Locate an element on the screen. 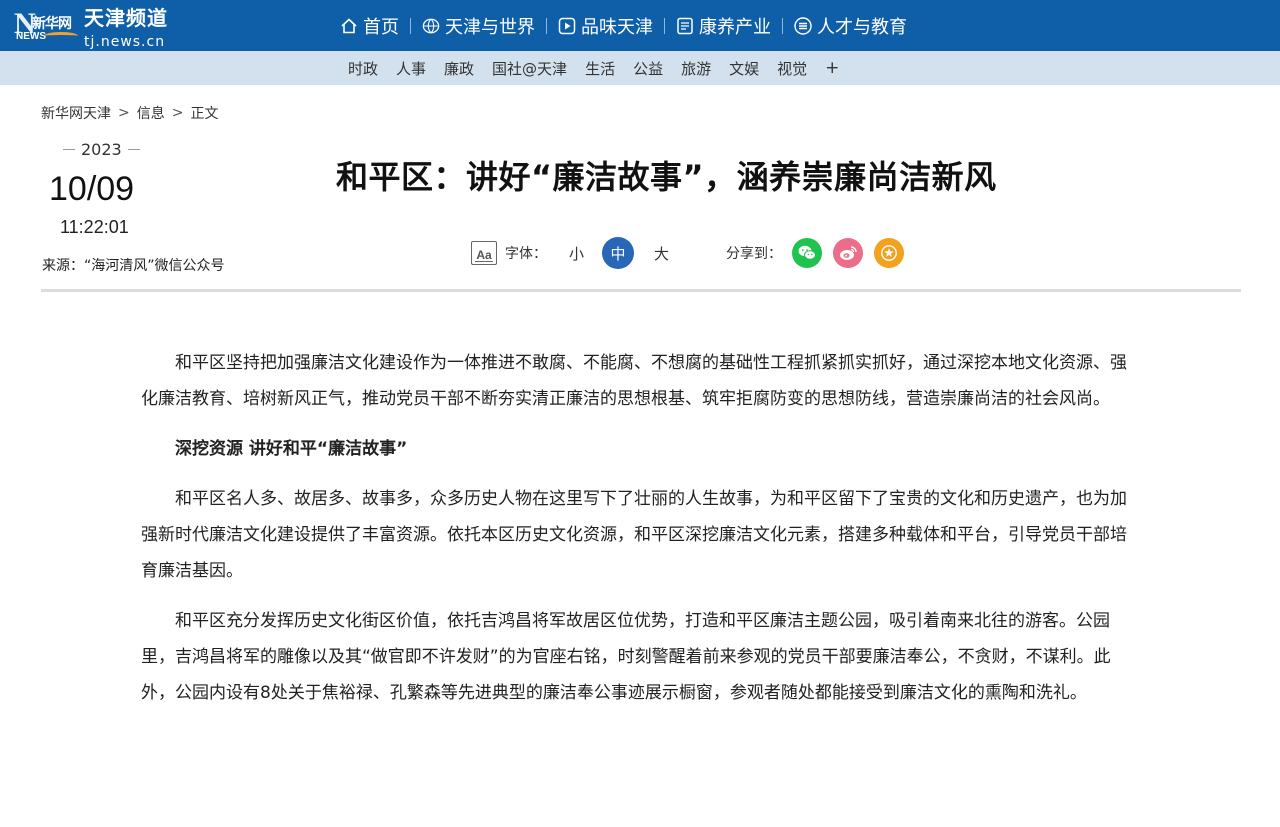 The width and height of the screenshot is (1280, 827). font-size-icon: Aa is located at coordinates (484, 253).